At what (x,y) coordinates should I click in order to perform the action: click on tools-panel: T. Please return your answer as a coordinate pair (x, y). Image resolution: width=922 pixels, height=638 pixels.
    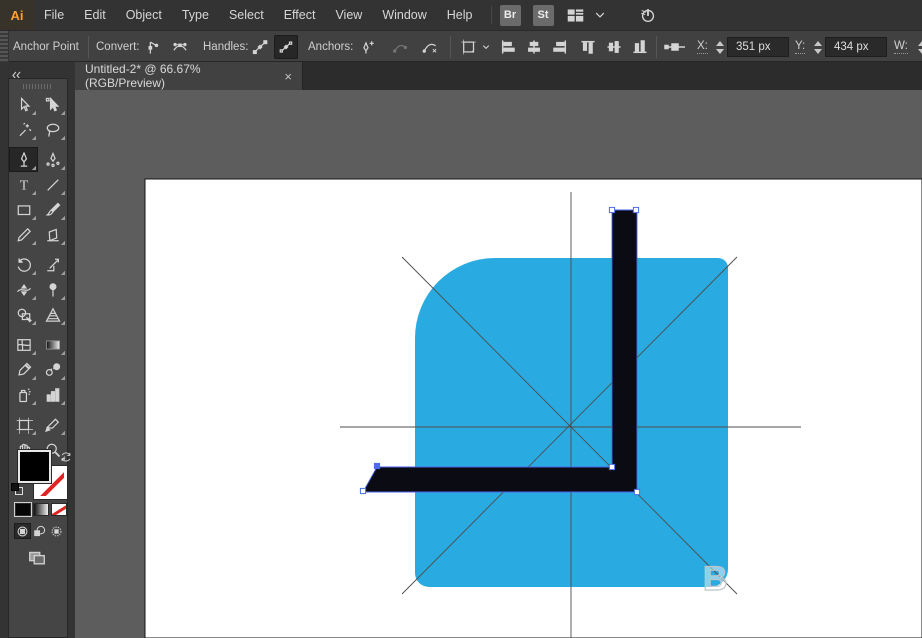
    Looking at the image, I should click on (39, 358).